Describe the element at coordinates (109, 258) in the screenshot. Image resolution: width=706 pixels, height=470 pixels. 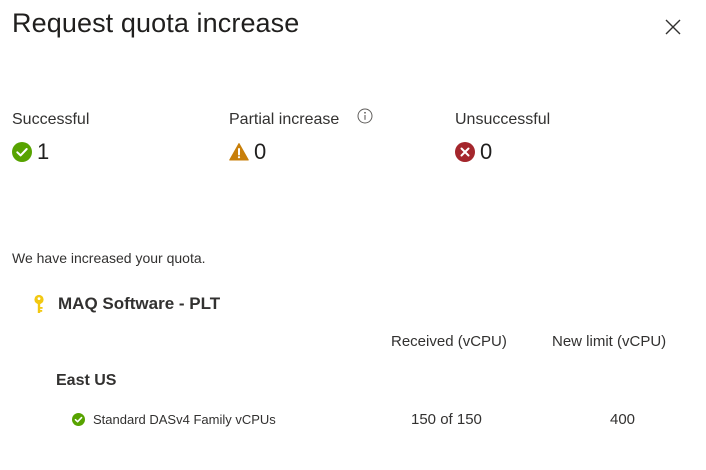
I see `status-message: We have increased your quota.` at that location.